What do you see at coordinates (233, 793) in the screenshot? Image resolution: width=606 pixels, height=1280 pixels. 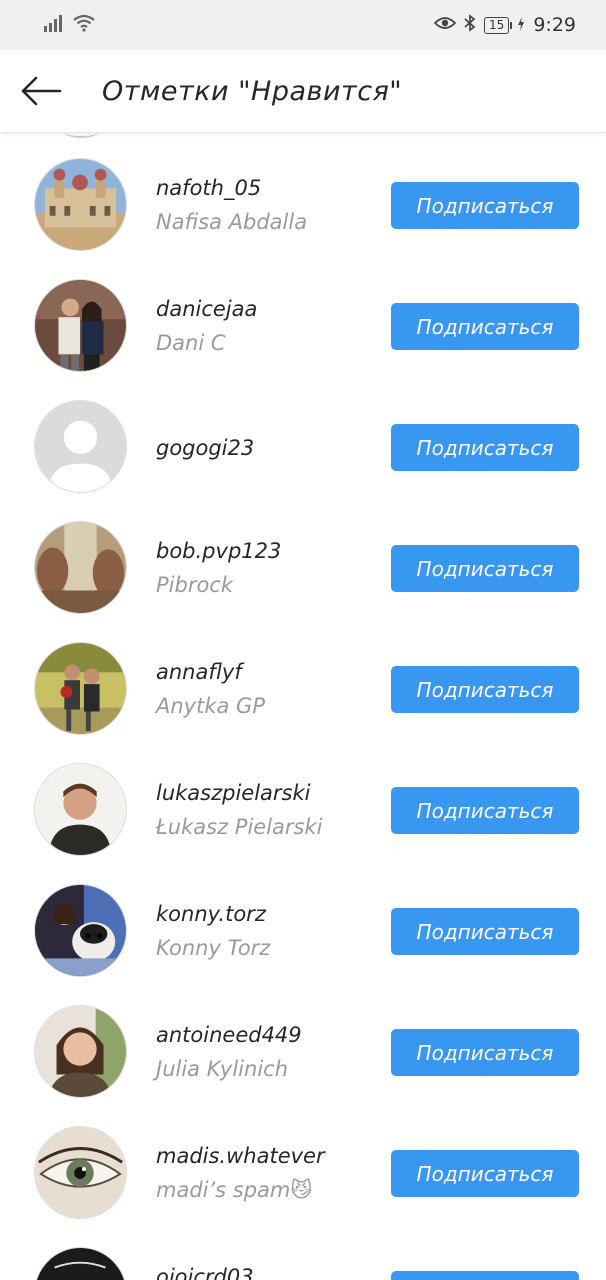 I see `username: lukaszpielarski` at bounding box center [233, 793].